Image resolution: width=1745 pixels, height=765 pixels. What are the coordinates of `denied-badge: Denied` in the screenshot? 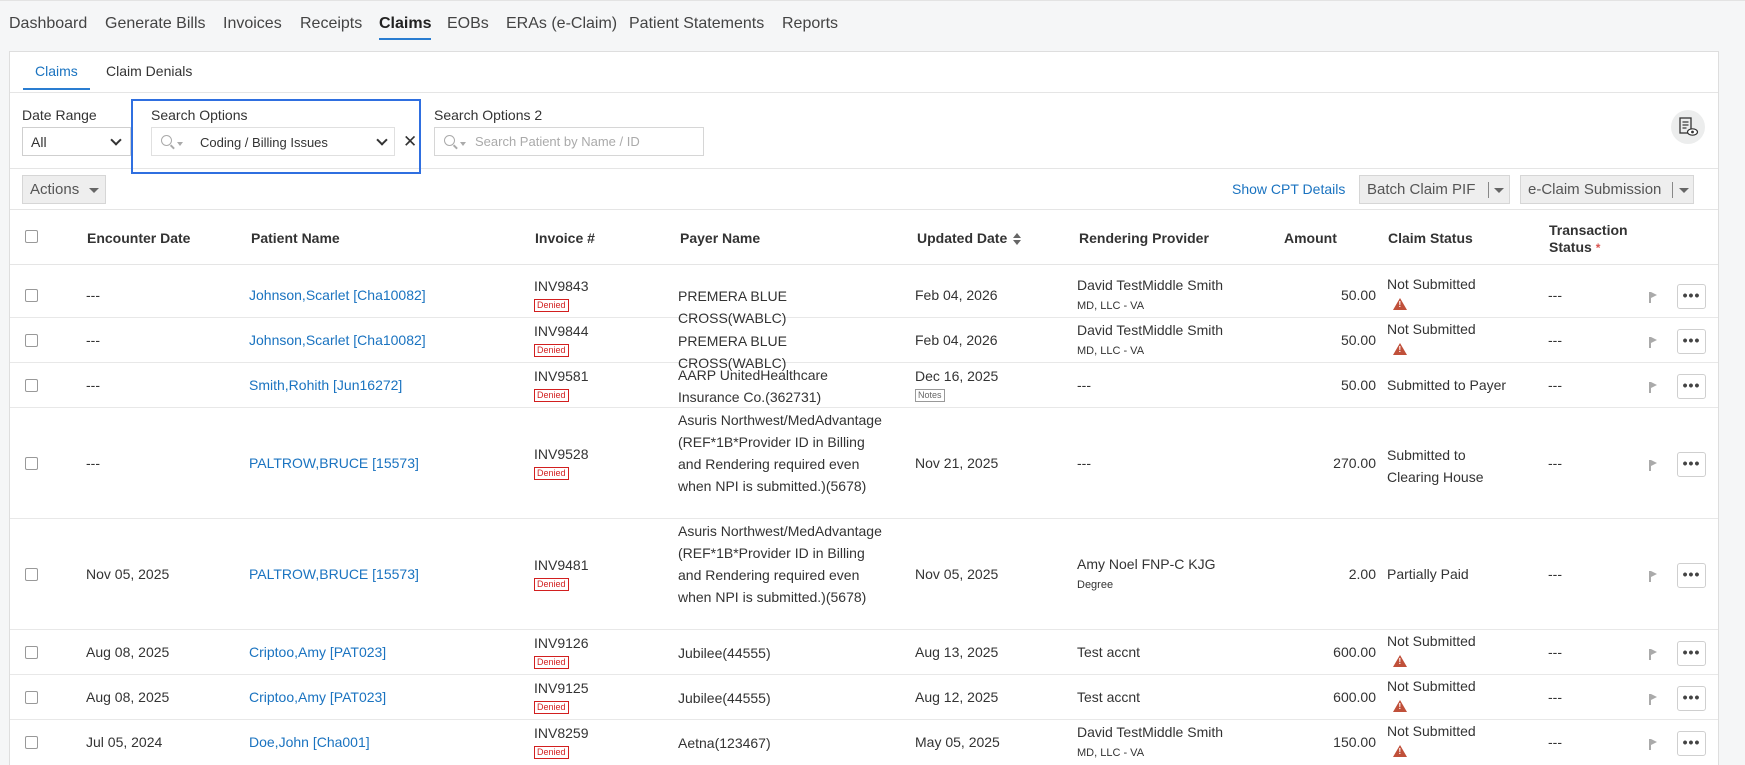 It's located at (551, 473).